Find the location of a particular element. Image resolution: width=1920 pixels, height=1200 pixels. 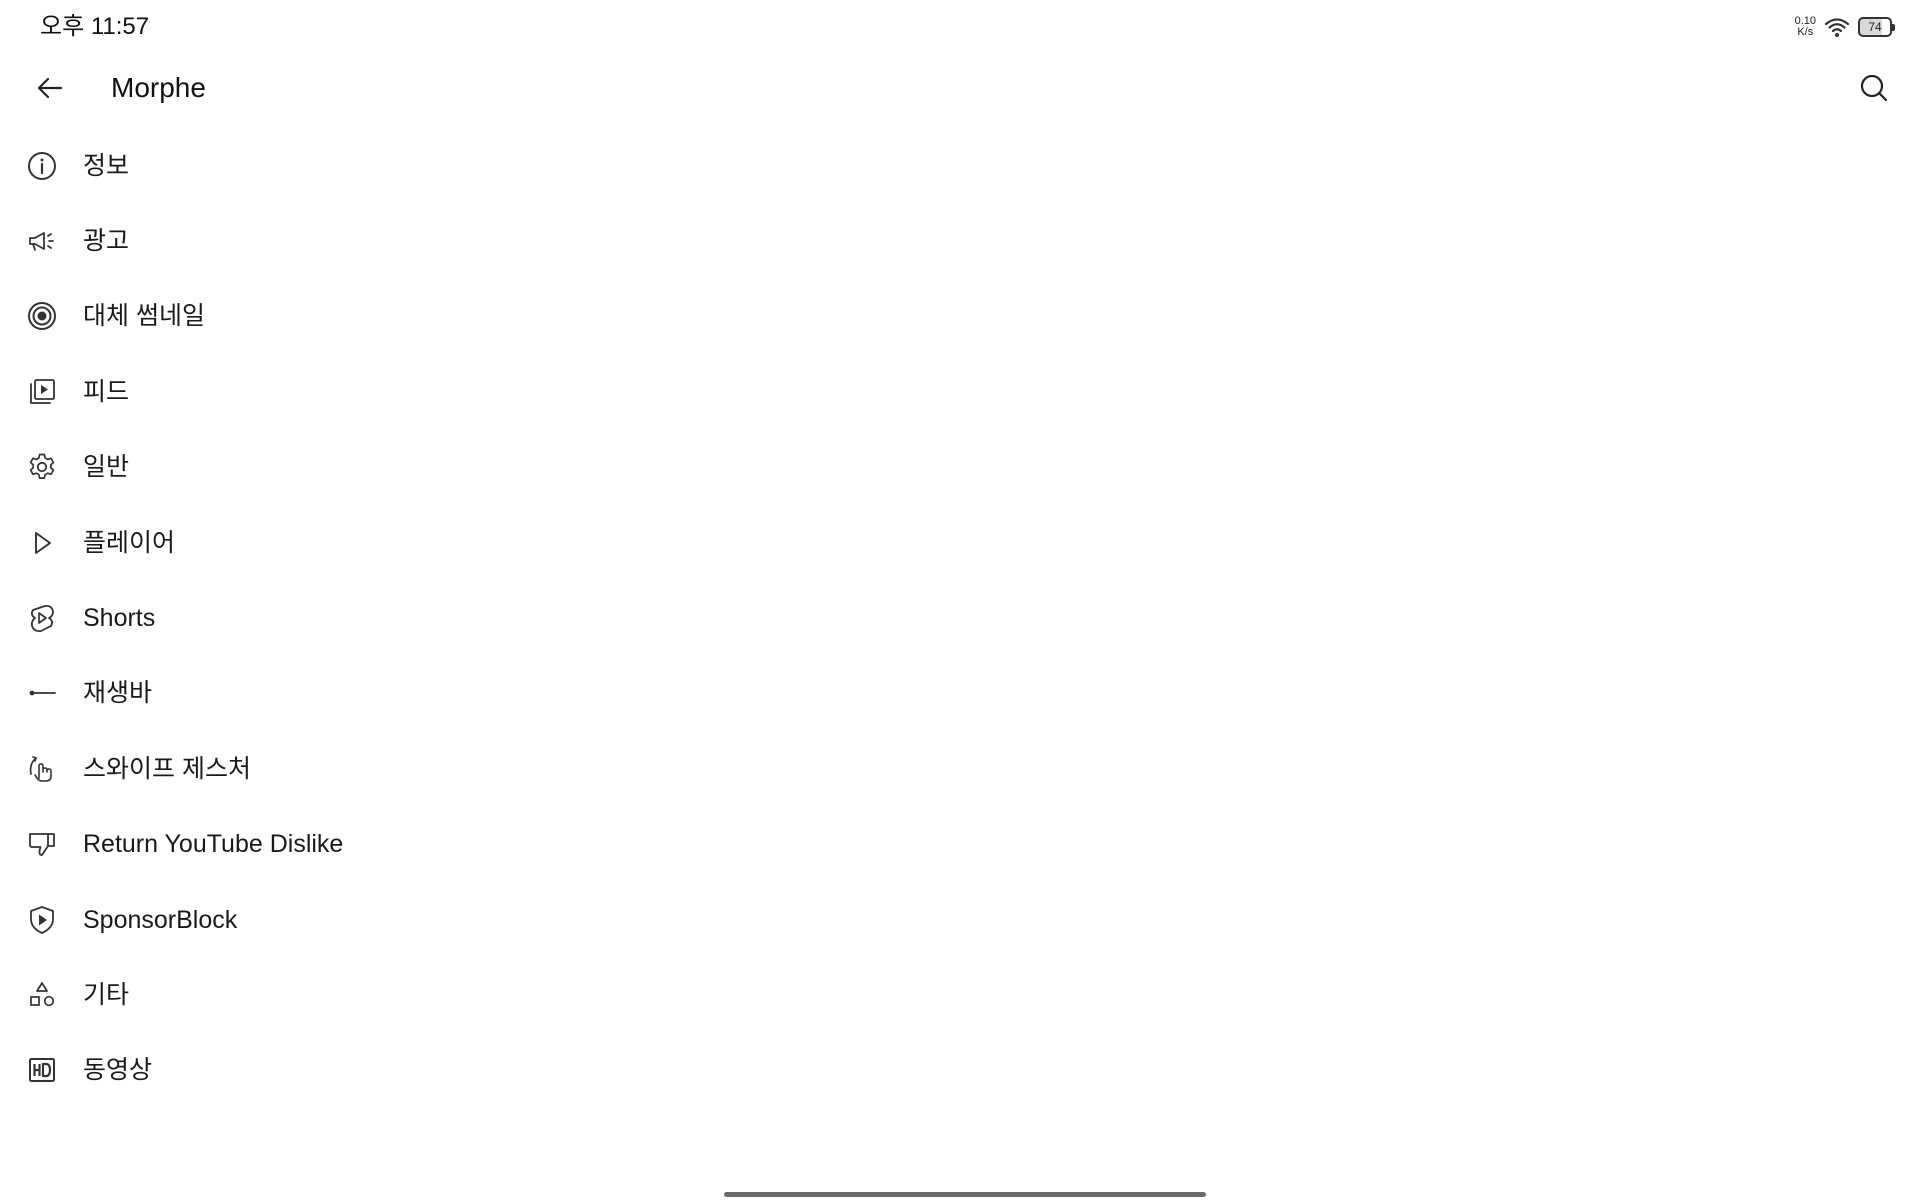

menu-item-label: SponsorBlock is located at coordinates (160, 919).